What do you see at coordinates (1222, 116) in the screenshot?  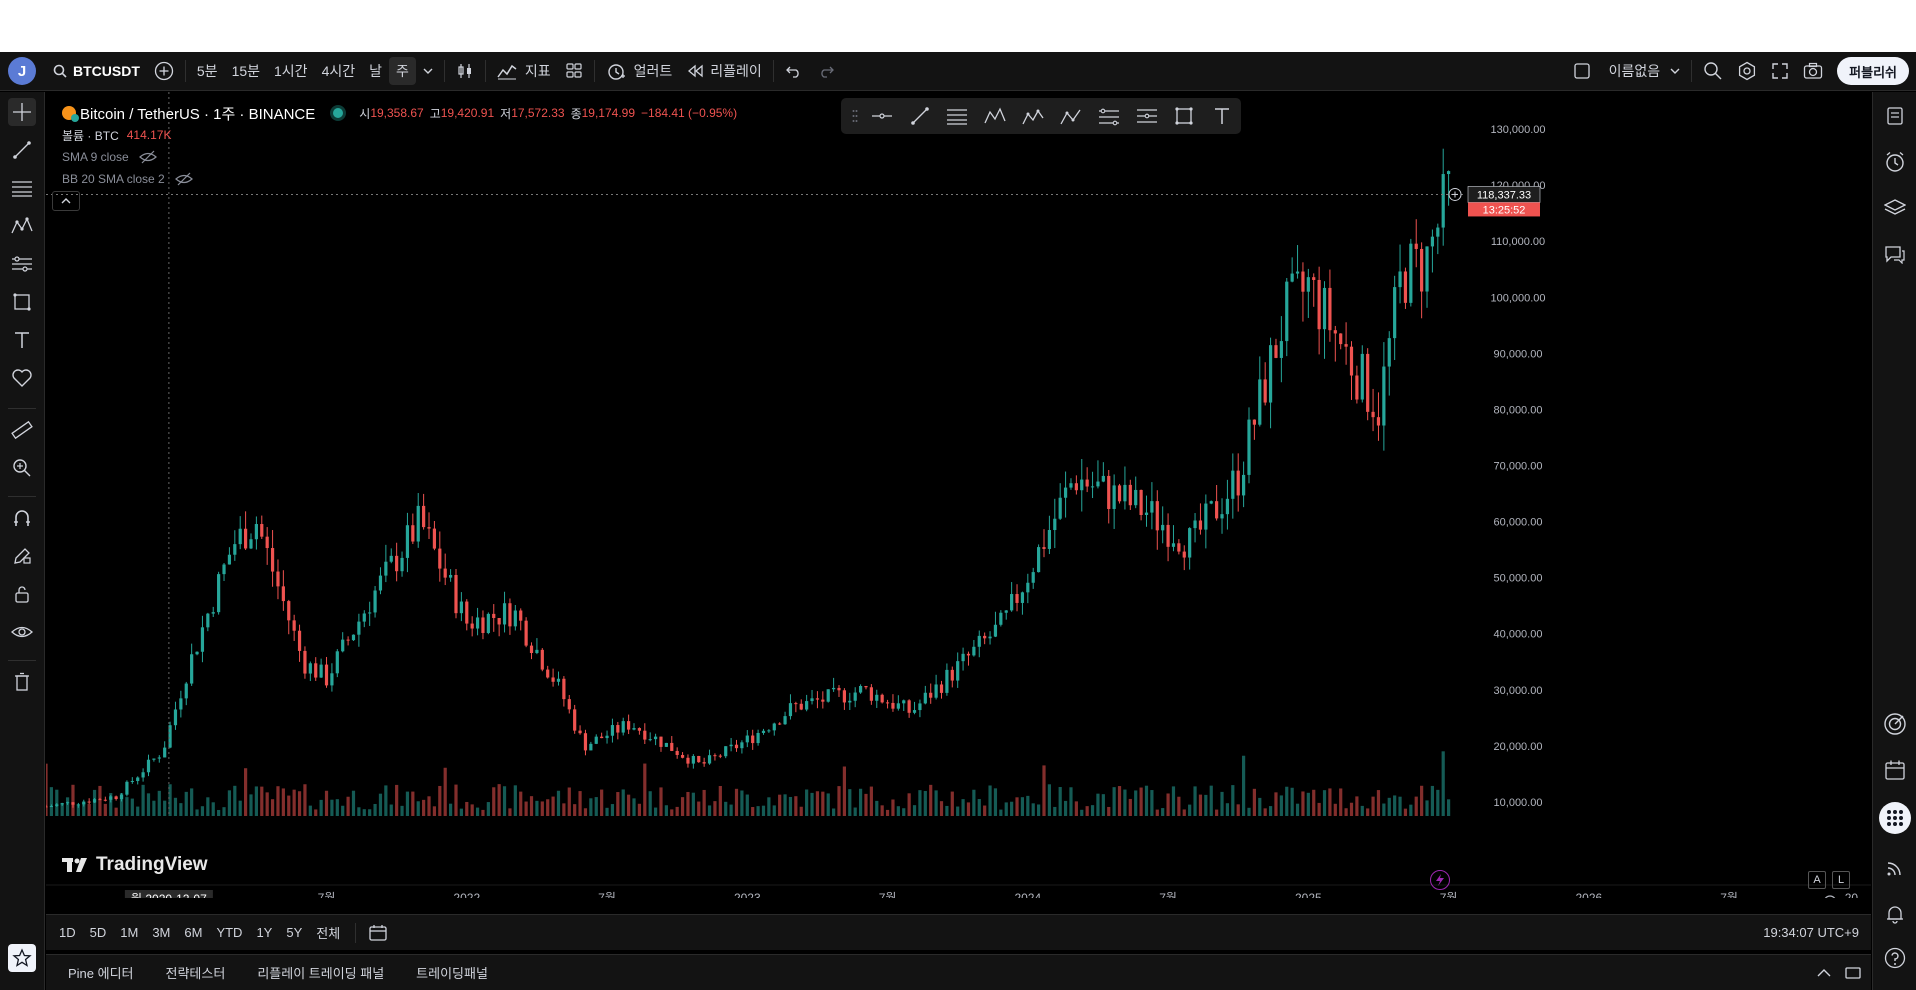 I see `text-button` at bounding box center [1222, 116].